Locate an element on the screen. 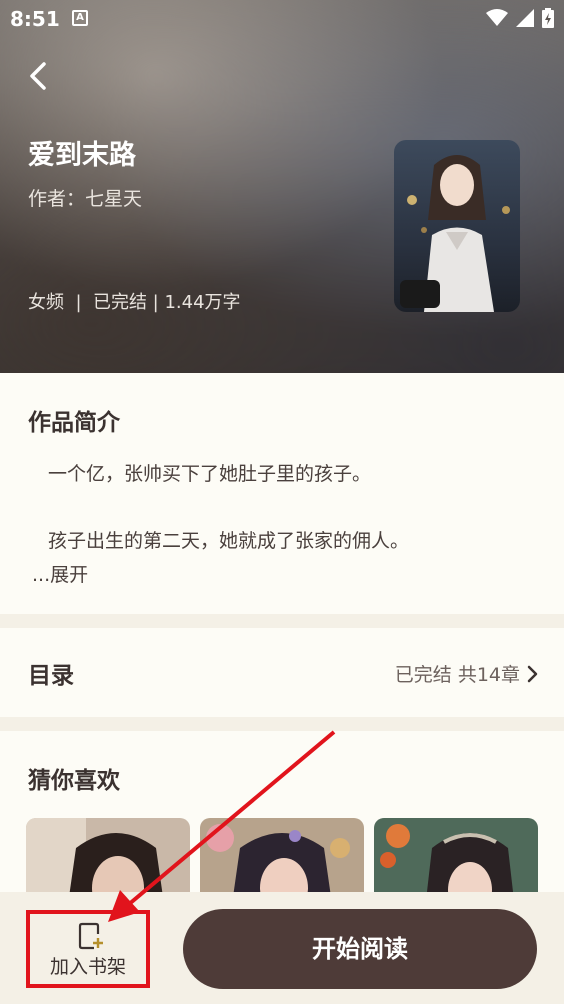 The image size is (564, 1004). toc-status-text: 已完结 共14章 is located at coordinates (457, 675).